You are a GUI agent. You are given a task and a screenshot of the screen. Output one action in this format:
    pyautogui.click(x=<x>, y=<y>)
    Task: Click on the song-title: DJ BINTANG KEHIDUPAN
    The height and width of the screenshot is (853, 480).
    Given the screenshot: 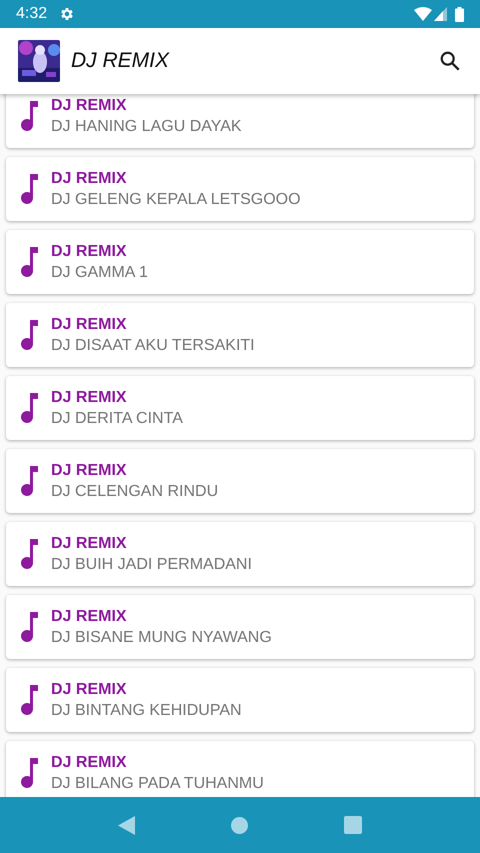 What is the action you would take?
    pyautogui.click(x=146, y=711)
    